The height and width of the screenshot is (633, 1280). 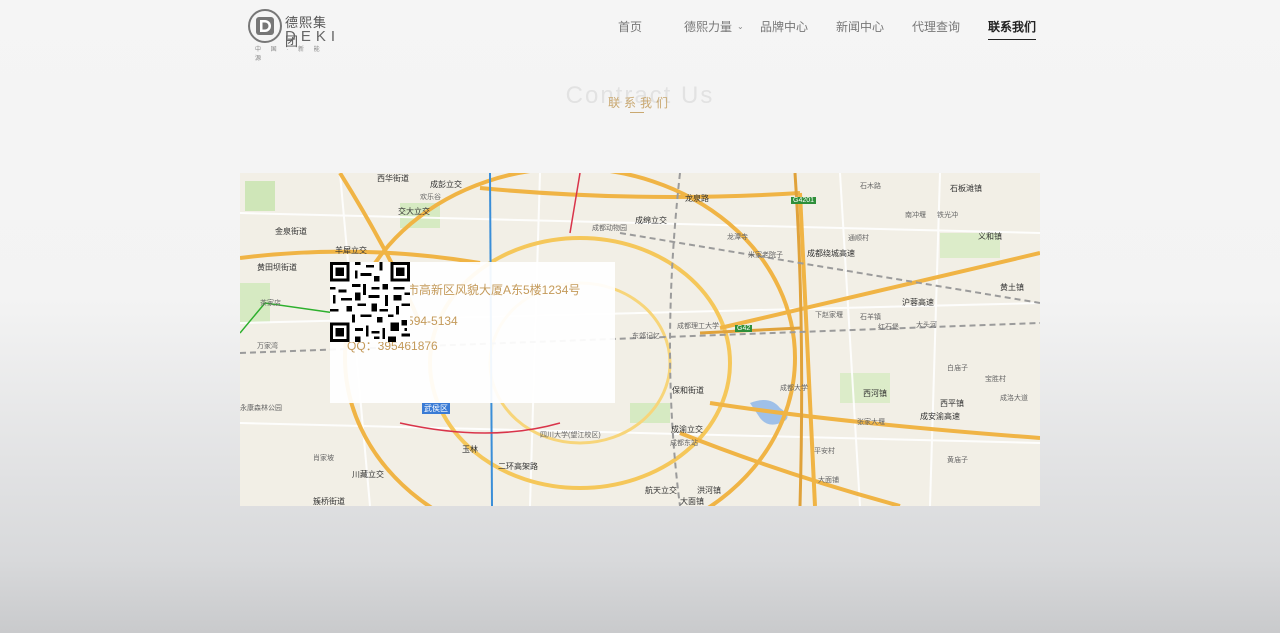 I want to click on map-label: 洪河镇, so click(x=709, y=490).